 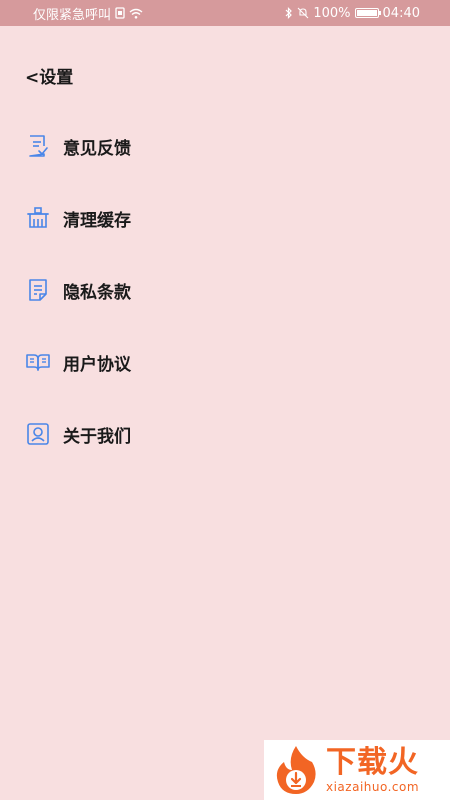 I want to click on menu-item-feedback: 意见反馈, so click(x=225, y=146).